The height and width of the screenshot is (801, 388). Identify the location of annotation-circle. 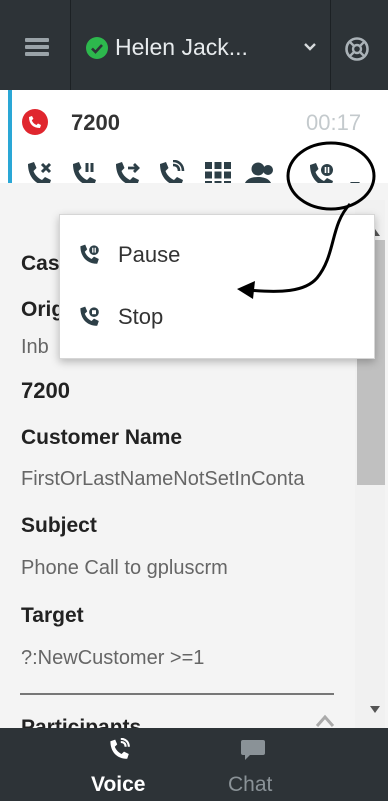
(331, 176).